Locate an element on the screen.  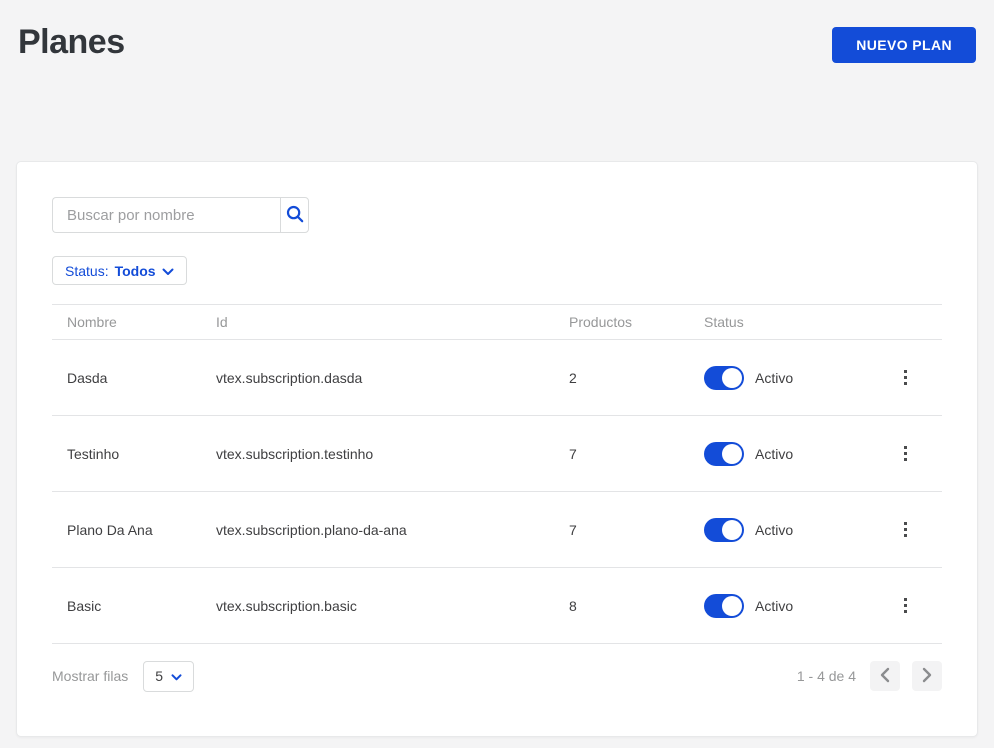
previous-page-button is located at coordinates (885, 676).